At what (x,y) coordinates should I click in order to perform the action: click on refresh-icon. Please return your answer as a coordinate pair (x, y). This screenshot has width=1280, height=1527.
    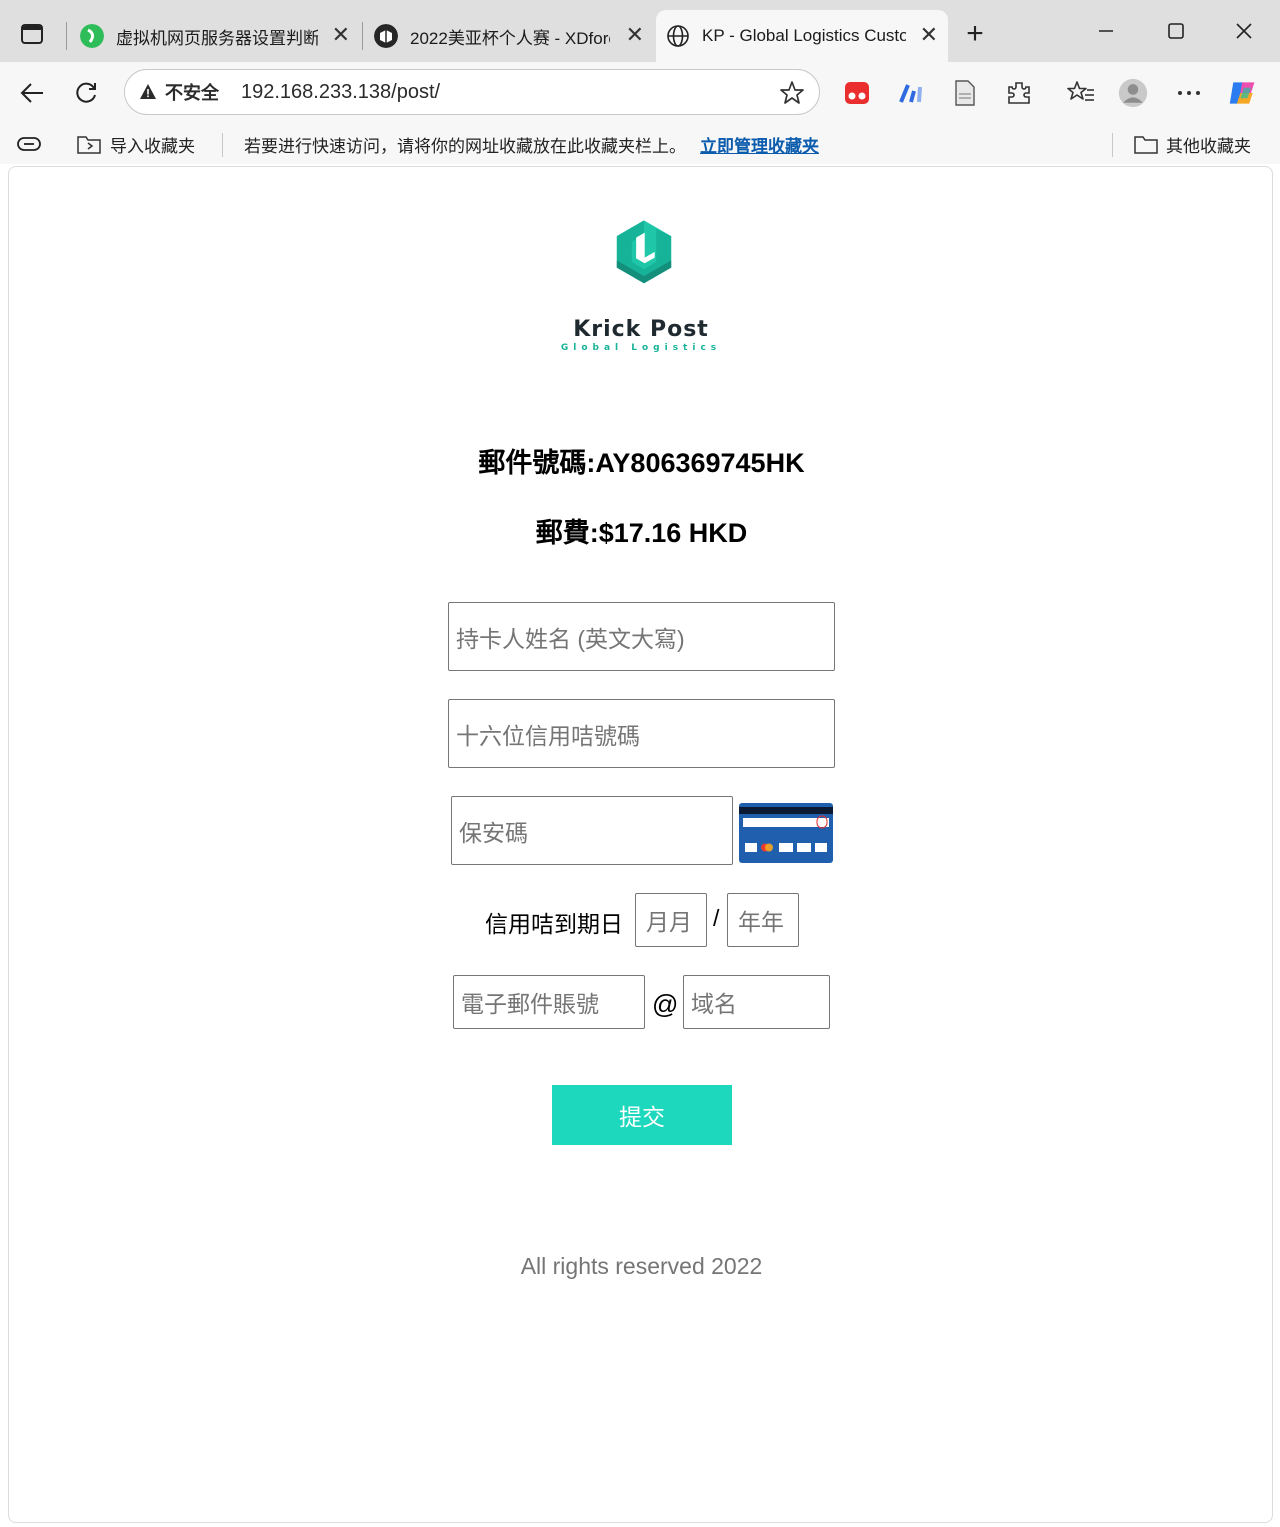
    Looking at the image, I should click on (86, 93).